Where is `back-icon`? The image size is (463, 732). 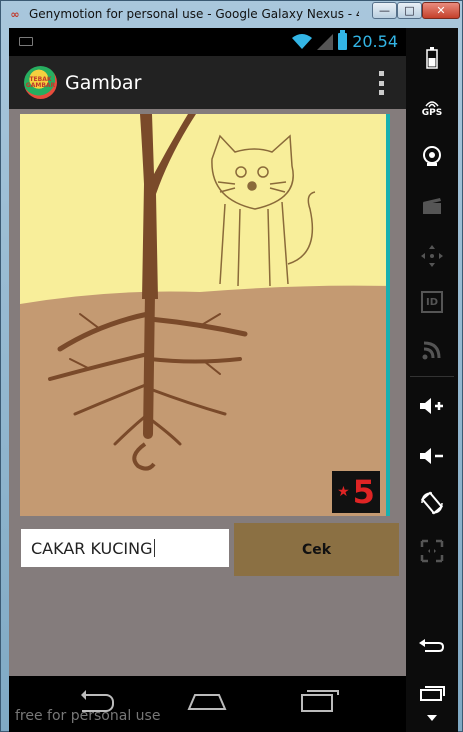 back-icon is located at coordinates (432, 646).